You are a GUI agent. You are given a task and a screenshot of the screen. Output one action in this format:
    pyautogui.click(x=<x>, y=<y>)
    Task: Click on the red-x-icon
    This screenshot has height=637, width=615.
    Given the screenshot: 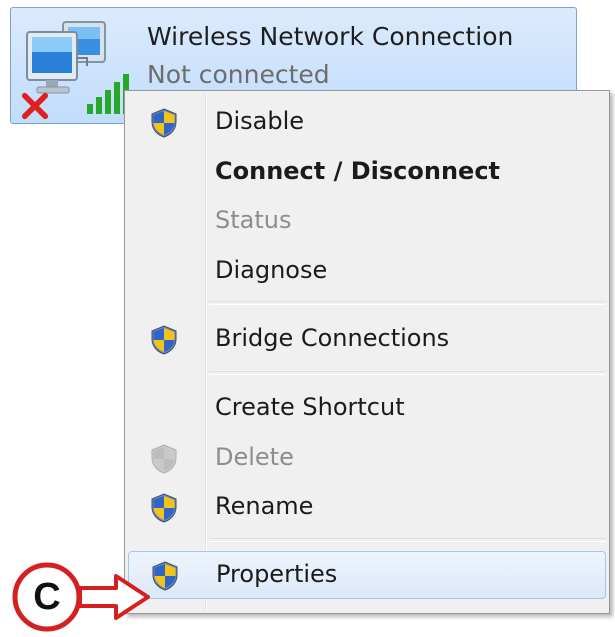 What is the action you would take?
    pyautogui.click(x=35, y=106)
    